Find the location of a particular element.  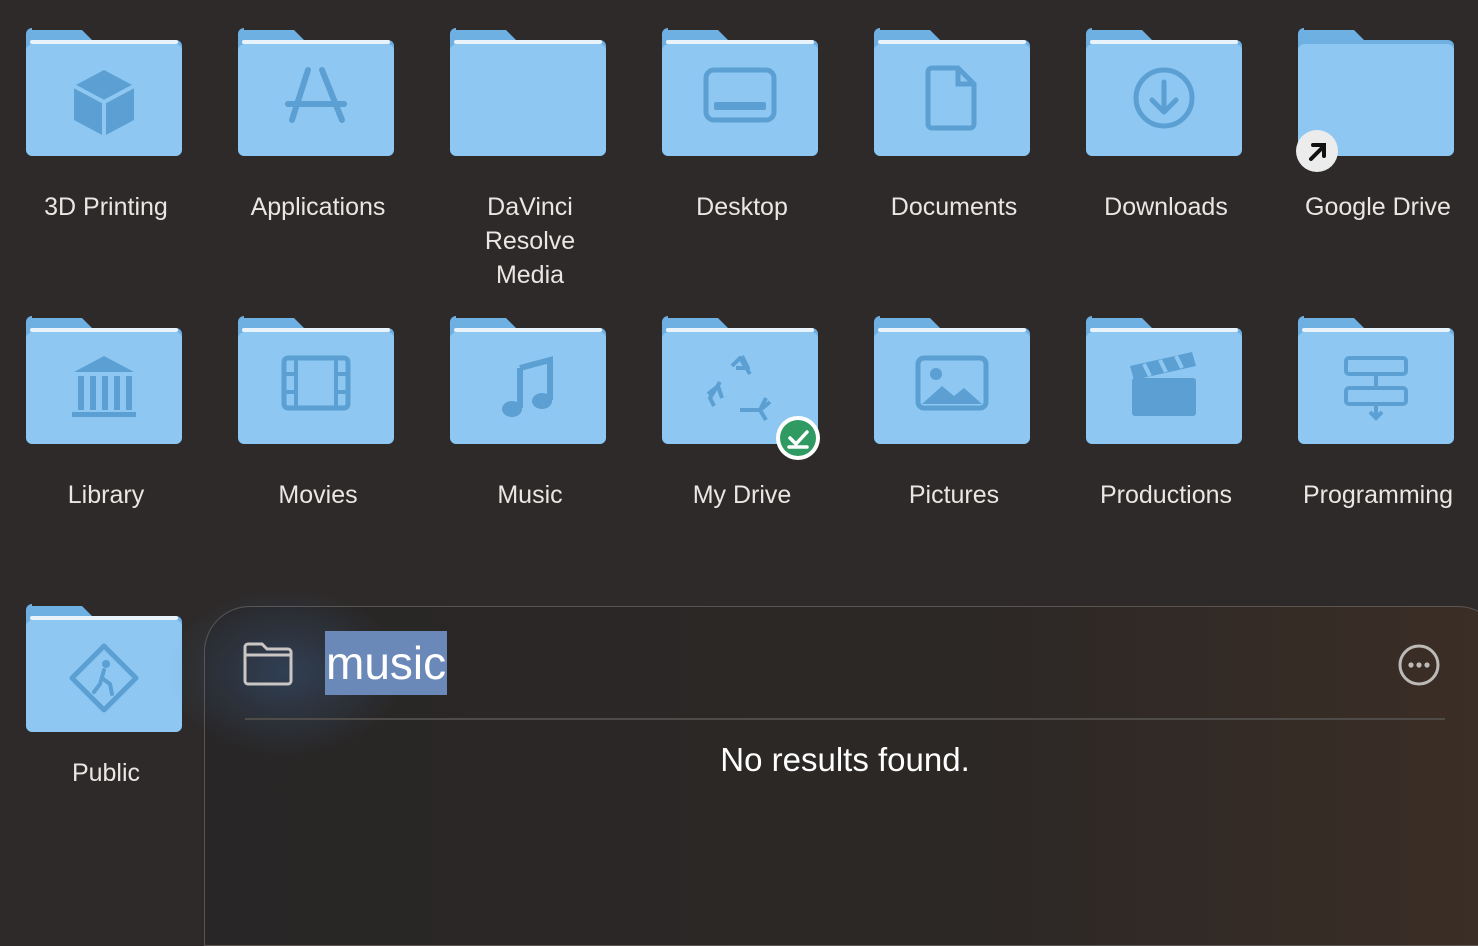

pedestrian-sign-icon is located at coordinates (104, 678).